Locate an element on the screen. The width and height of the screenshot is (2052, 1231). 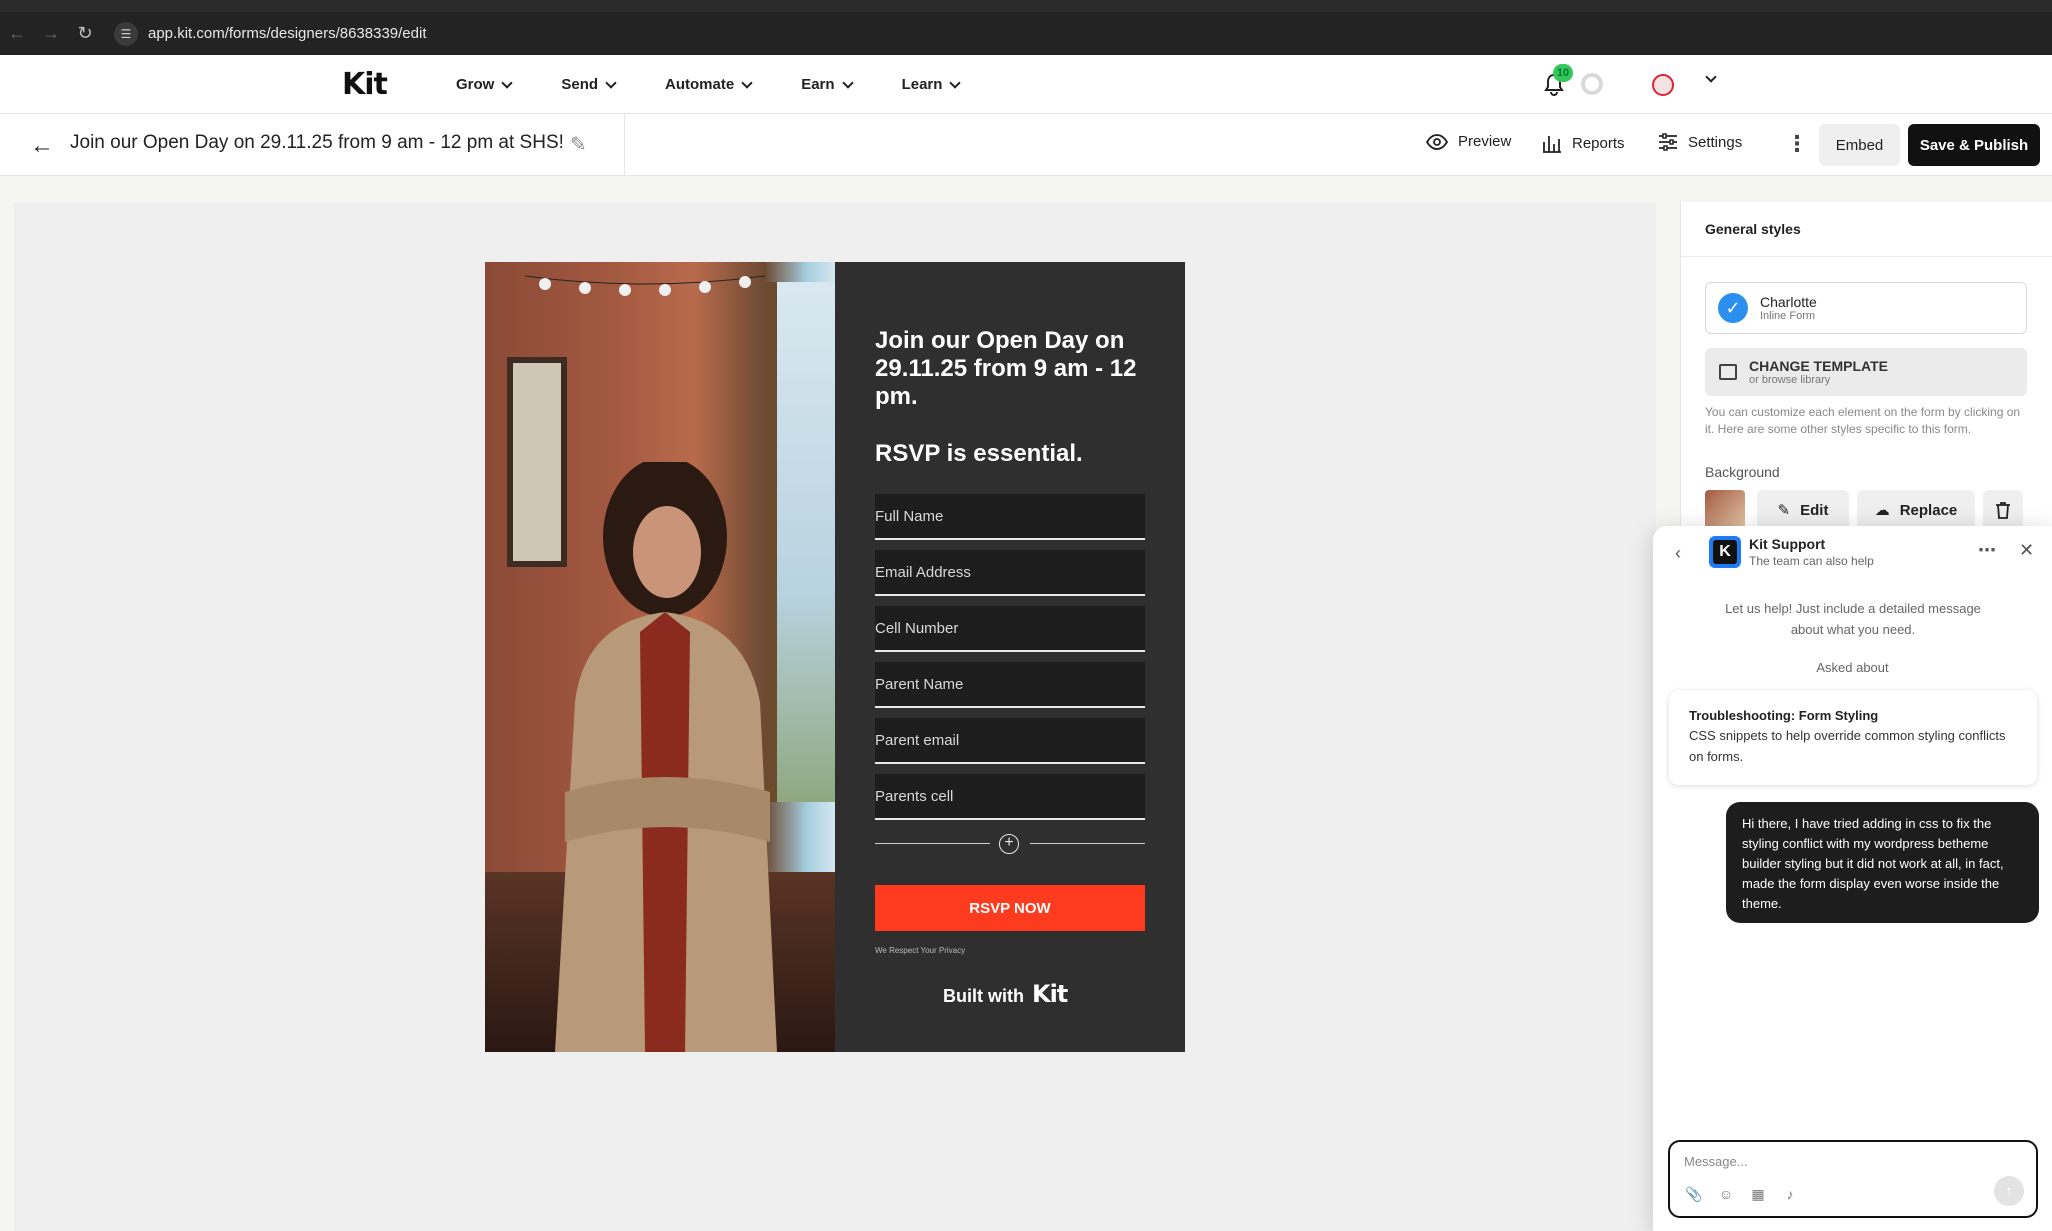
settings-label: Settings is located at coordinates (1715, 142).